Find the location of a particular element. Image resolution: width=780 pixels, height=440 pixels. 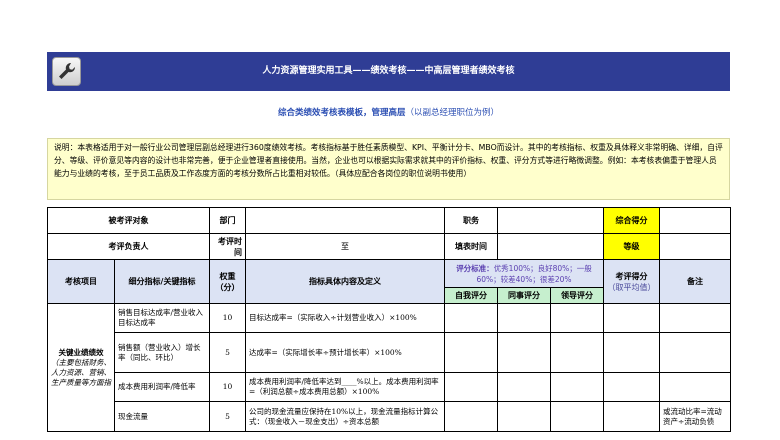

info-row-1: 被考评对象 部门 职务 综合得分 is located at coordinates (389, 220).